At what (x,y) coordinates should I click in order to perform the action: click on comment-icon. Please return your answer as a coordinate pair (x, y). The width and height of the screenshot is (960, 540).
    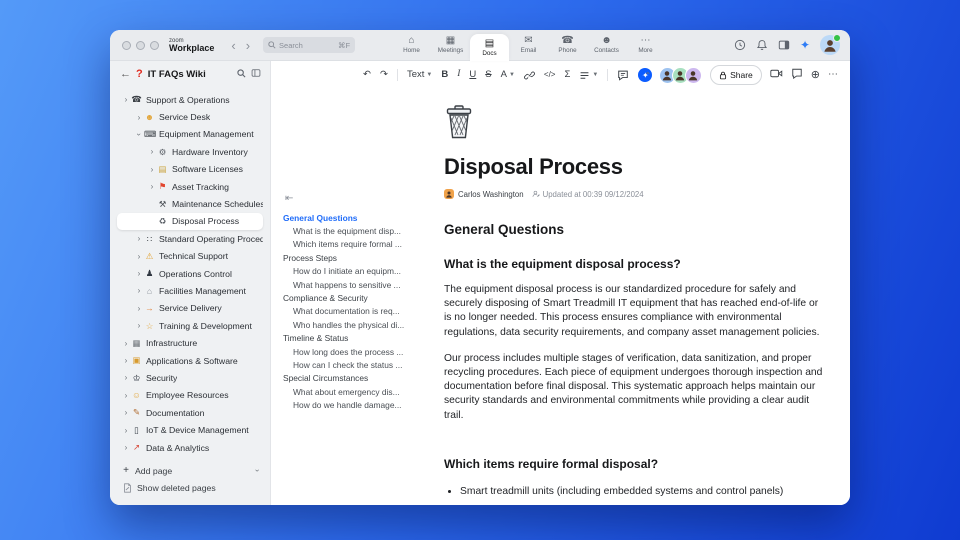
    Looking at the image, I should click on (623, 75).